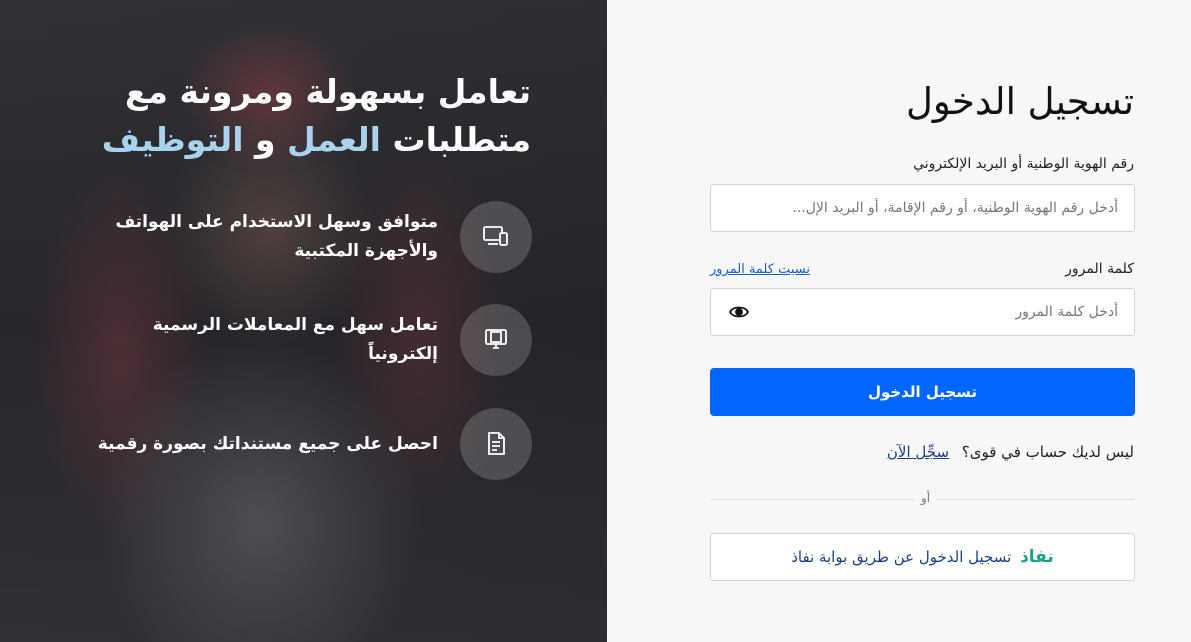 The height and width of the screenshot is (642, 1191). Describe the element at coordinates (328, 91) in the screenshot. I see `hero-title-line1: تعامل بسهولة ومرونة مع` at that location.